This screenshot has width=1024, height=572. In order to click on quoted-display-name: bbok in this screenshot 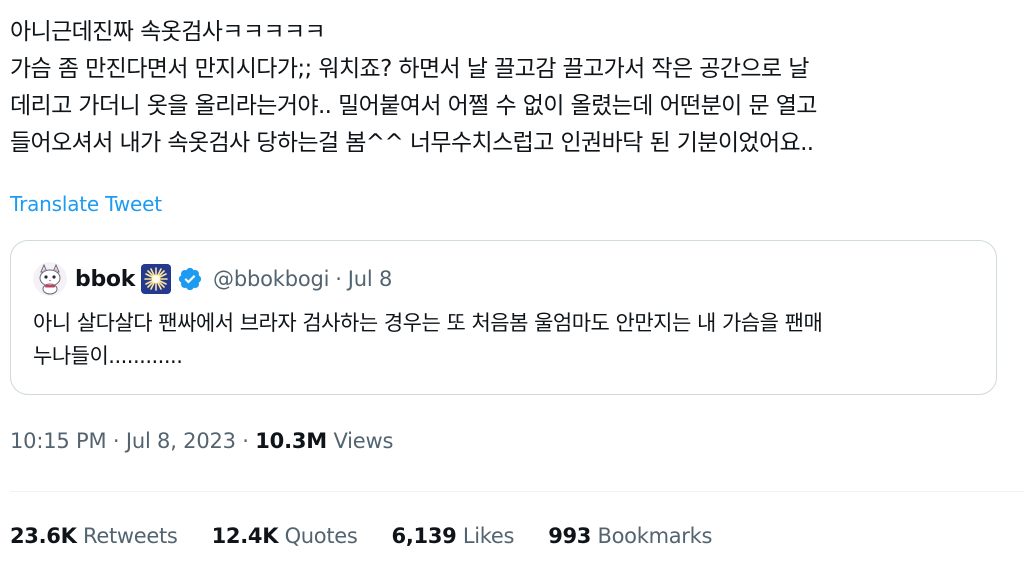, I will do `click(105, 279)`.